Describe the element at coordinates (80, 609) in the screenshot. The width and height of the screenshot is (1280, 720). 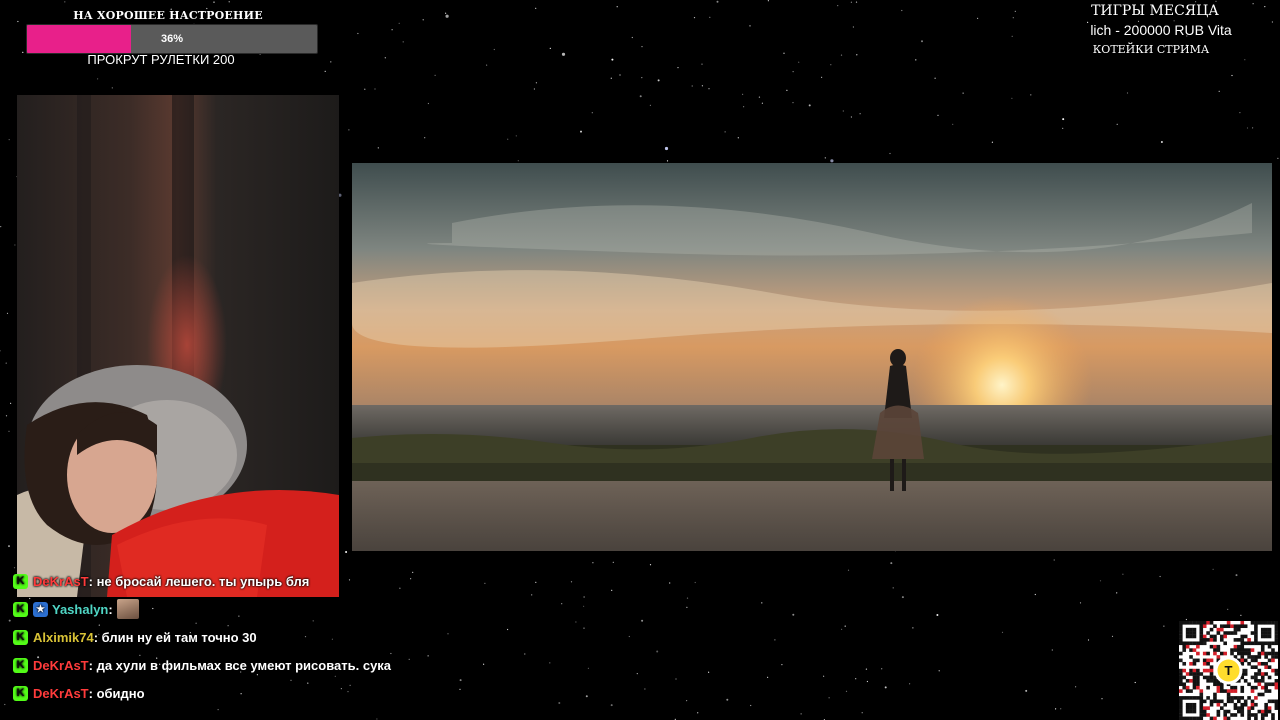
I see `chat-username: Yashalyn` at that location.